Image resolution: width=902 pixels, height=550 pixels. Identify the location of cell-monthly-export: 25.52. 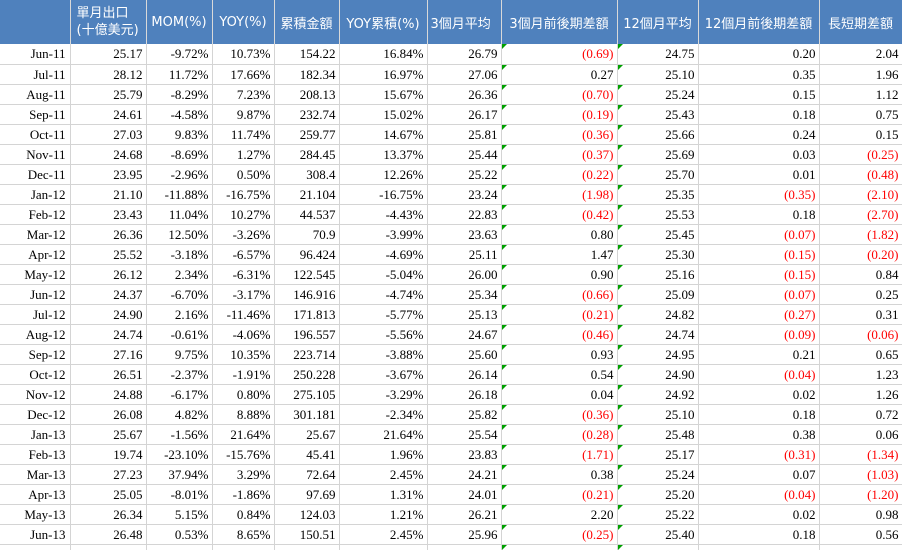
(108, 254).